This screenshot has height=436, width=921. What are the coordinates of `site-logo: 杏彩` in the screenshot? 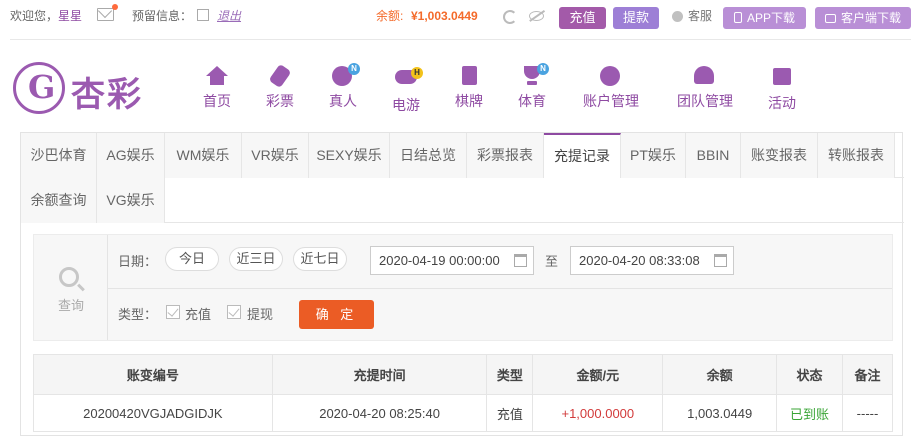 It's located at (83, 88).